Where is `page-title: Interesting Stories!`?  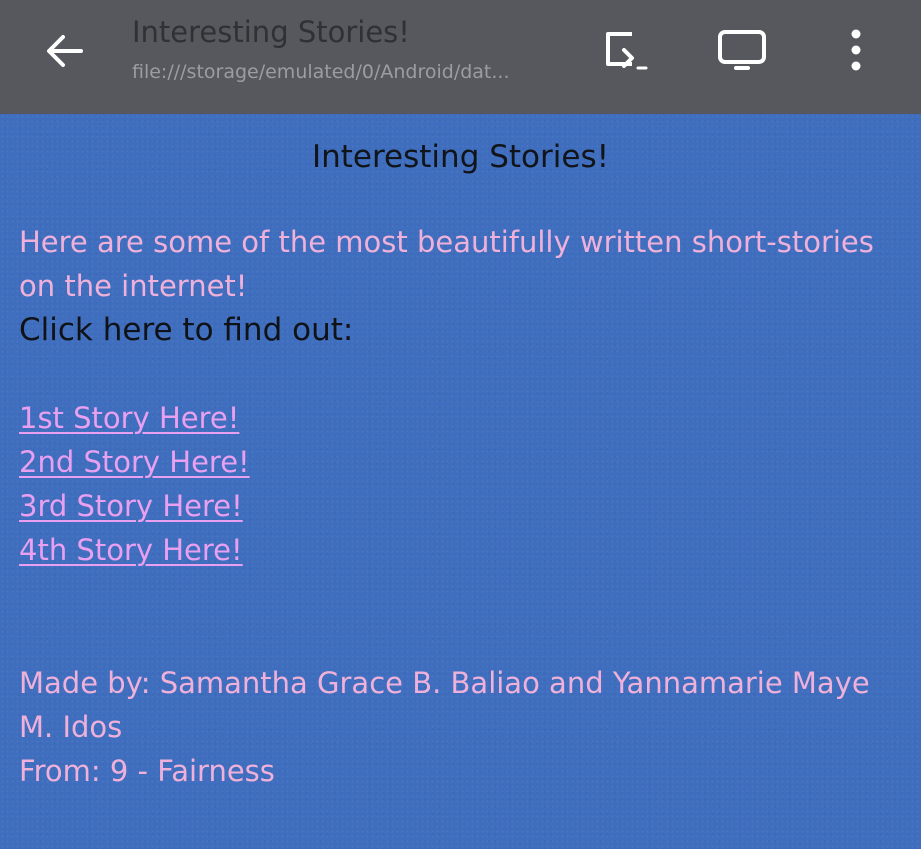
page-title: Interesting Stories! is located at coordinates (460, 157).